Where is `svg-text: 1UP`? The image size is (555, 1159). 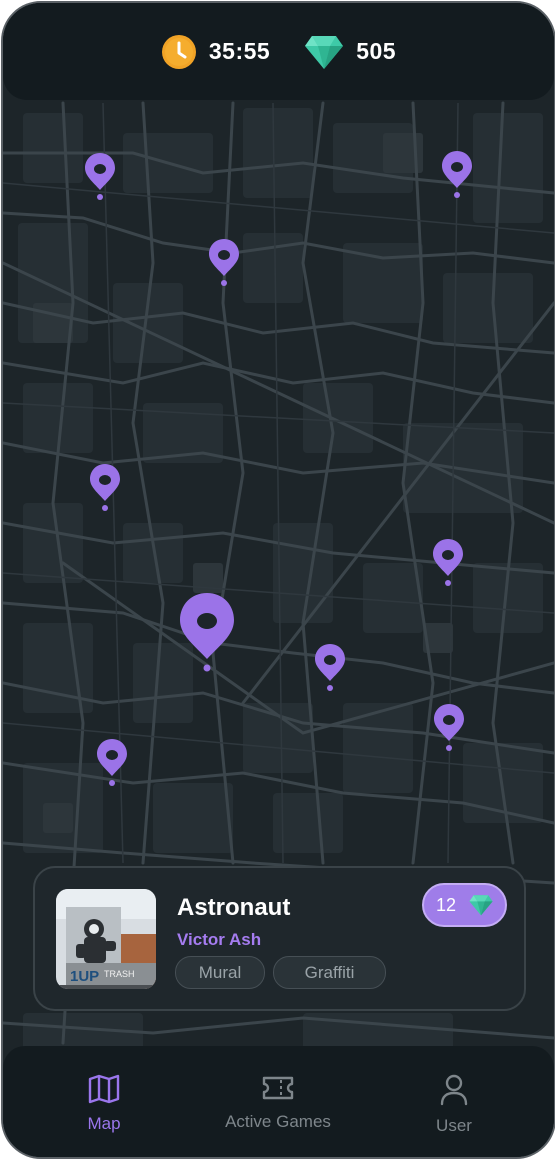
svg-text: 1UP is located at coordinates (84, 976).